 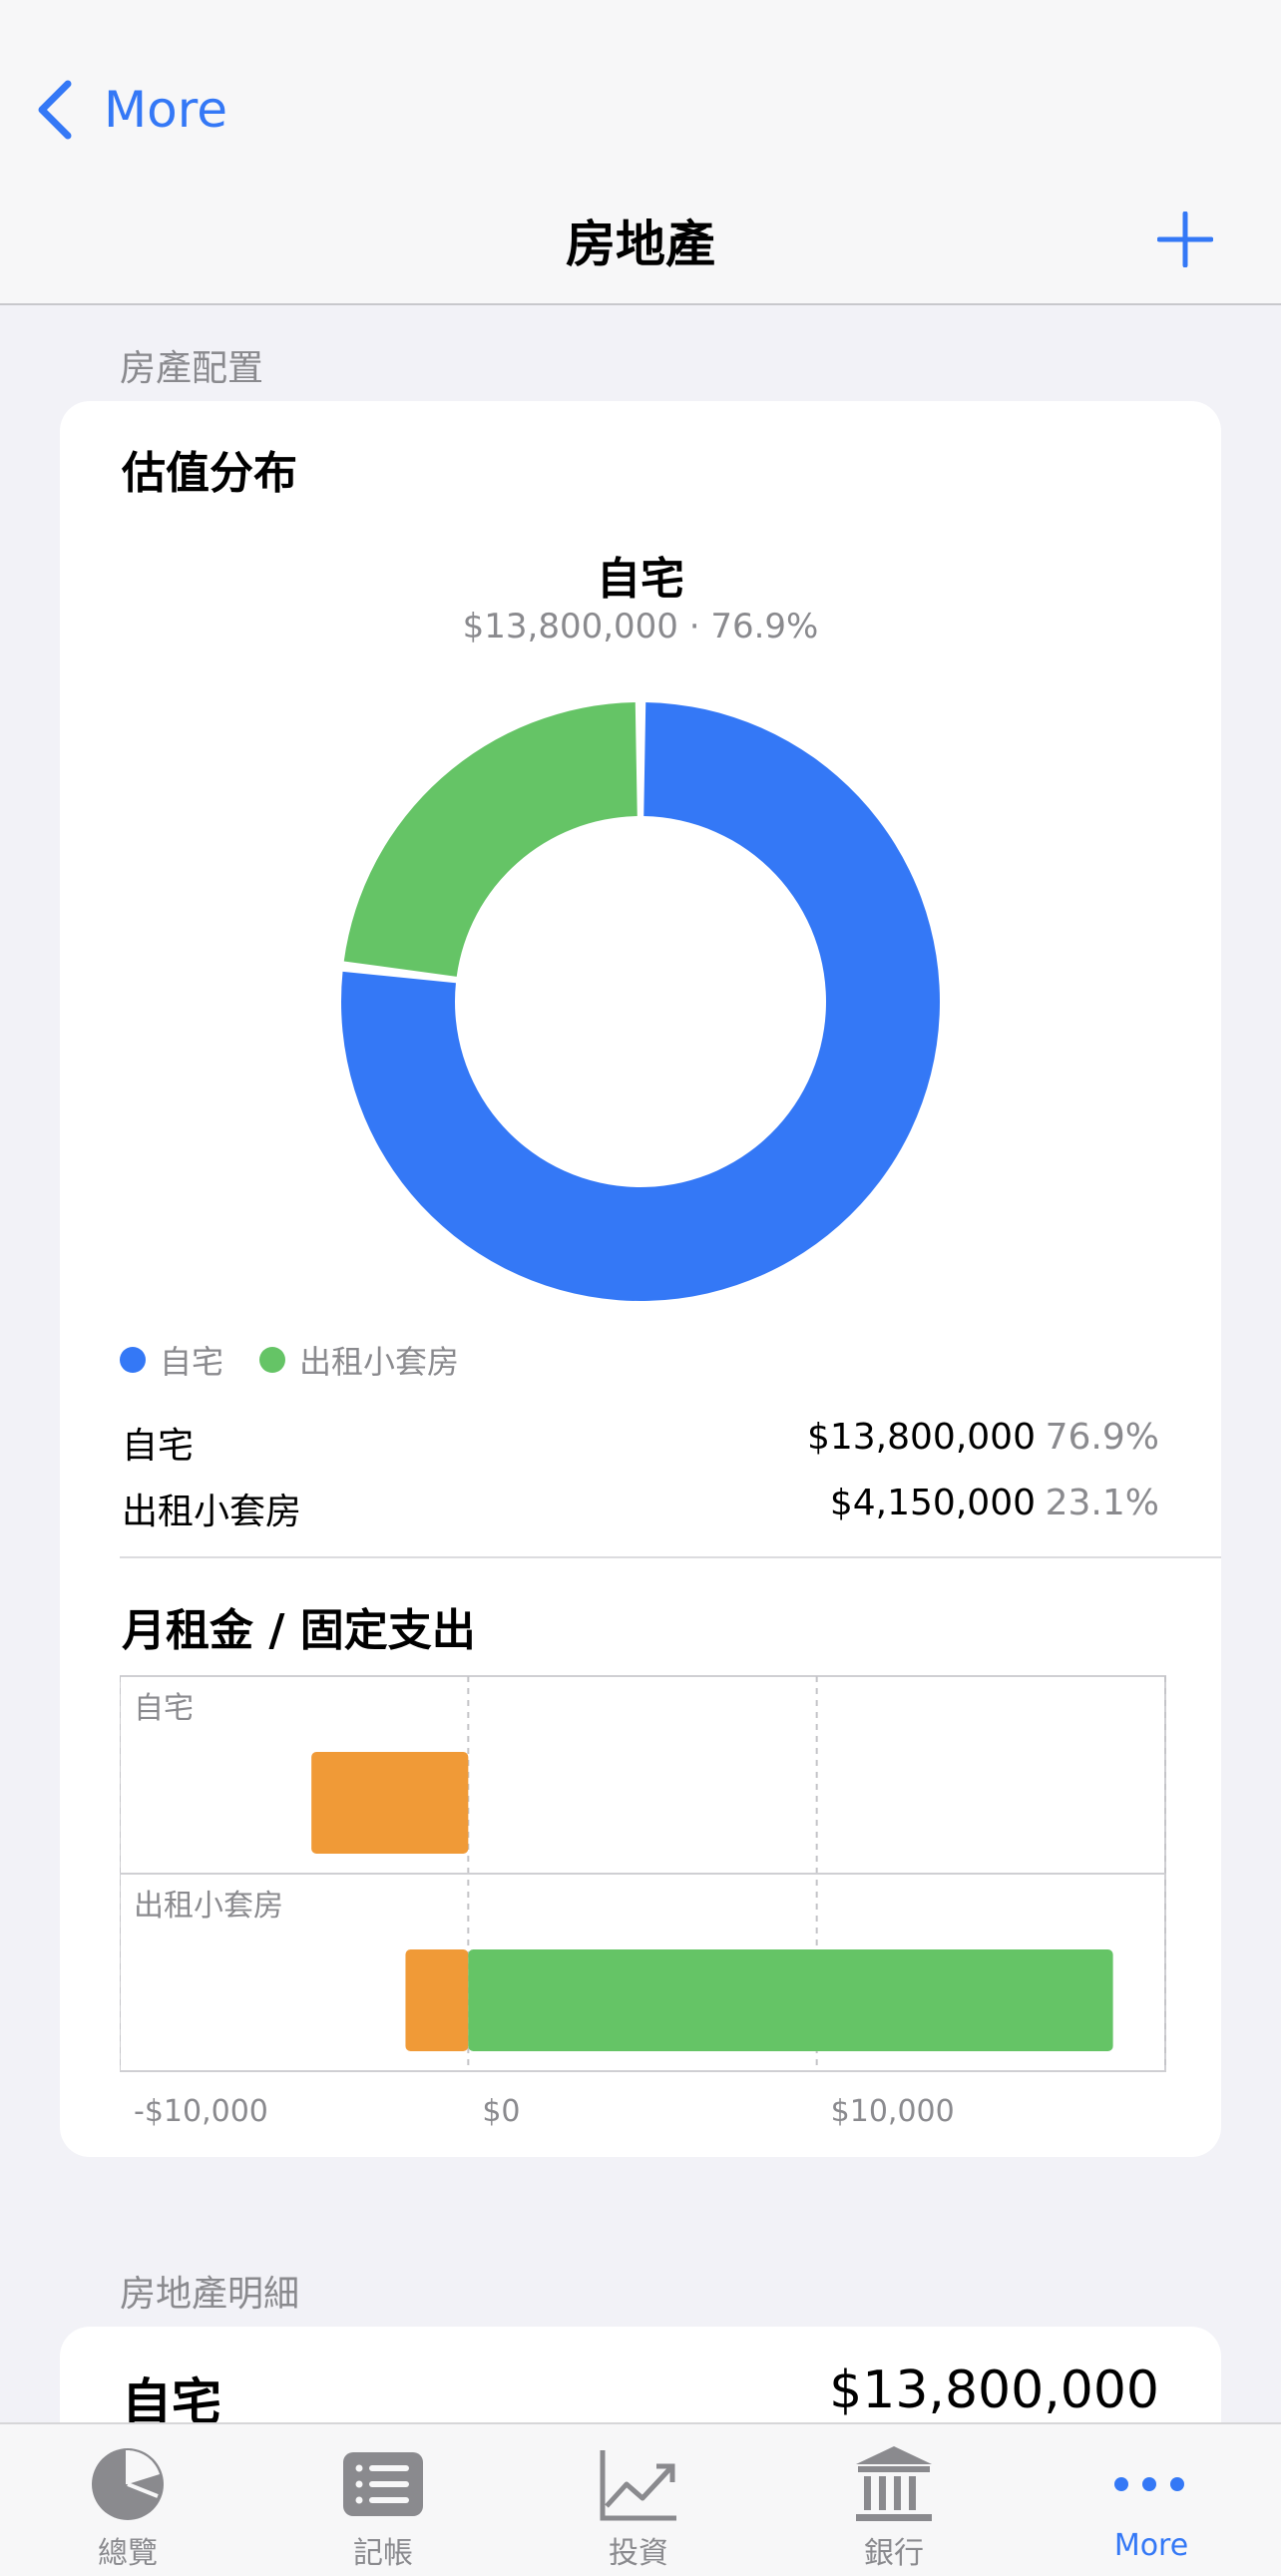 What do you see at coordinates (671, 1439) in the screenshot?
I see `allocation-row: 自宅 $13,800,000 76.9%` at bounding box center [671, 1439].